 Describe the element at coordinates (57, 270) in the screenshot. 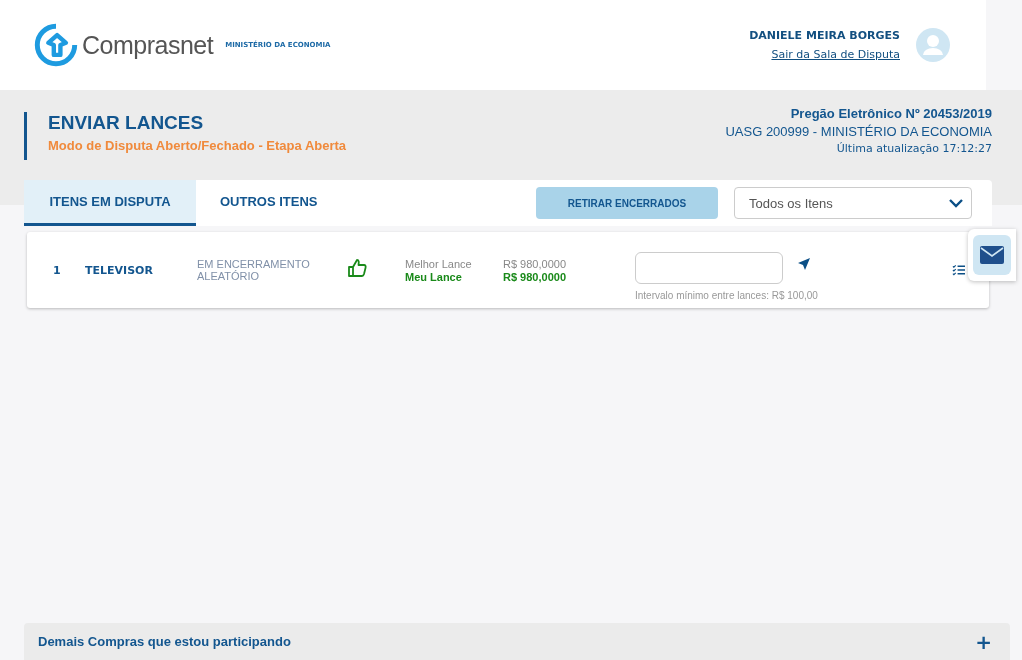

I see `item-number: 1` at that location.